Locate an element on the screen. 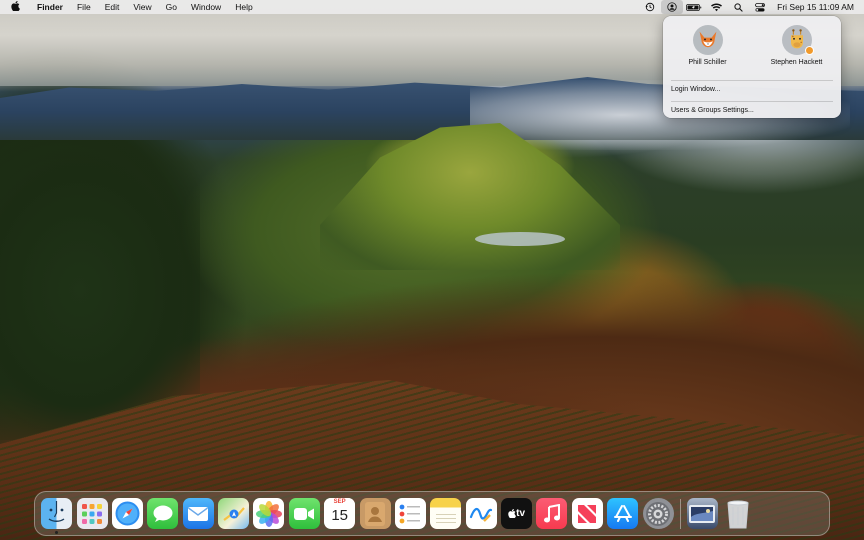 This screenshot has width=864, height=540. launchpad-icon is located at coordinates (92, 513).